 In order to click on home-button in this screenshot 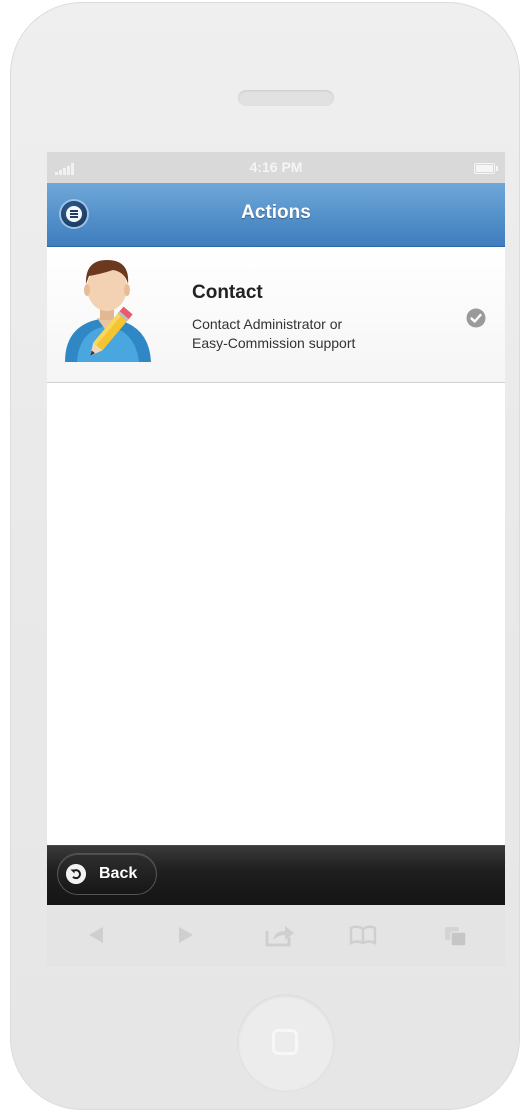, I will do `click(286, 1043)`.